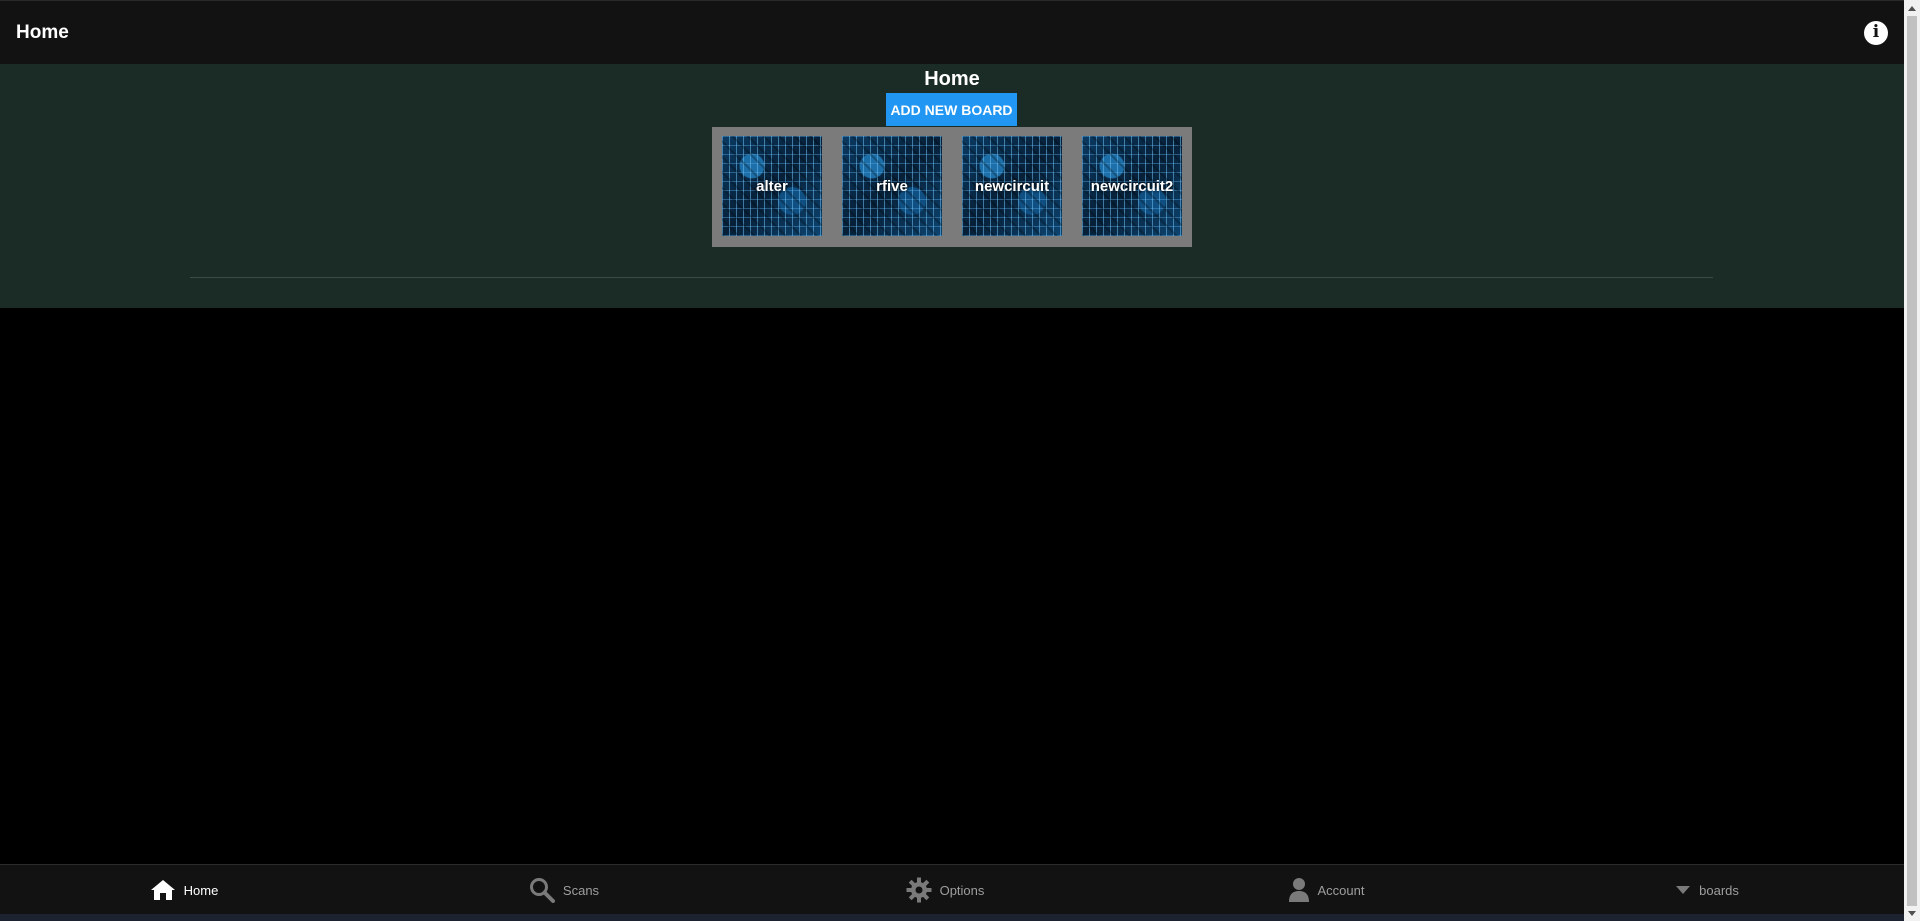 The height and width of the screenshot is (921, 1920). What do you see at coordinates (952, 917) in the screenshot?
I see `os-taskbar-edge` at bounding box center [952, 917].